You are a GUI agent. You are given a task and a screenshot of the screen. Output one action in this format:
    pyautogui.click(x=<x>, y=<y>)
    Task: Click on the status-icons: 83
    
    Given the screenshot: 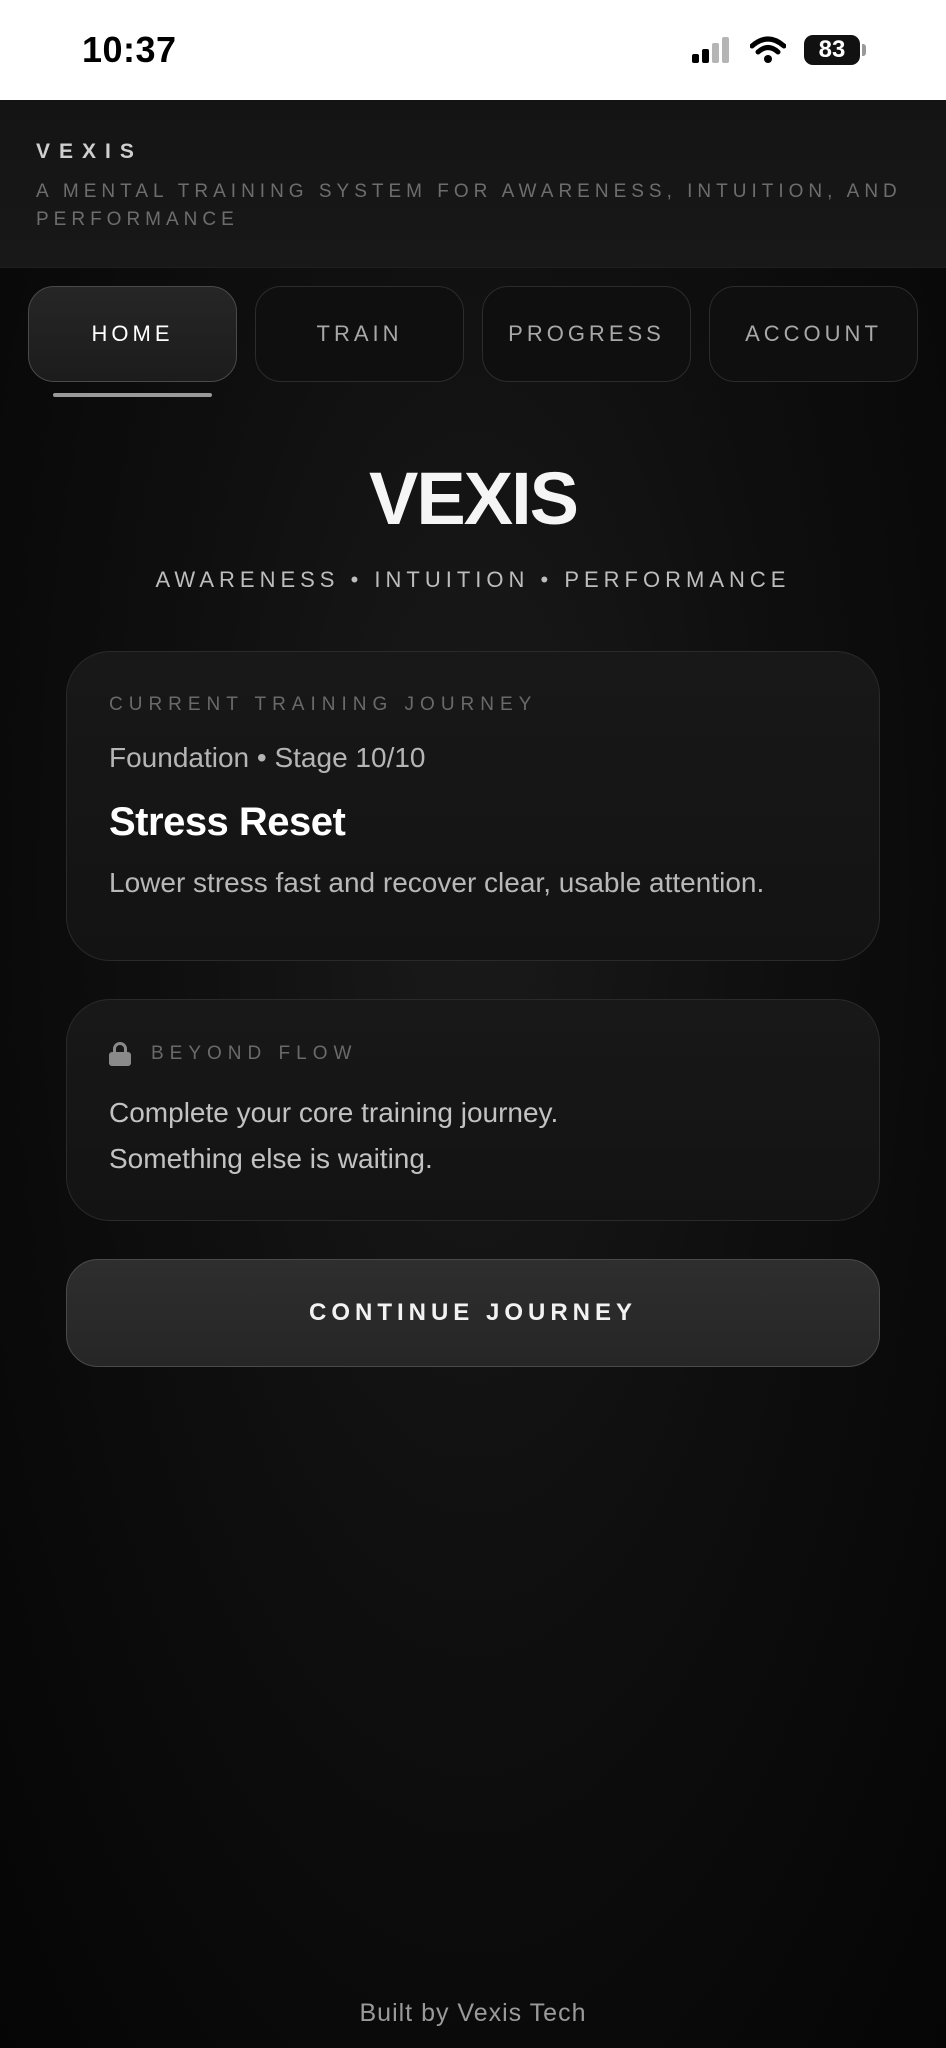 What is the action you would take?
    pyautogui.click(x=779, y=50)
    